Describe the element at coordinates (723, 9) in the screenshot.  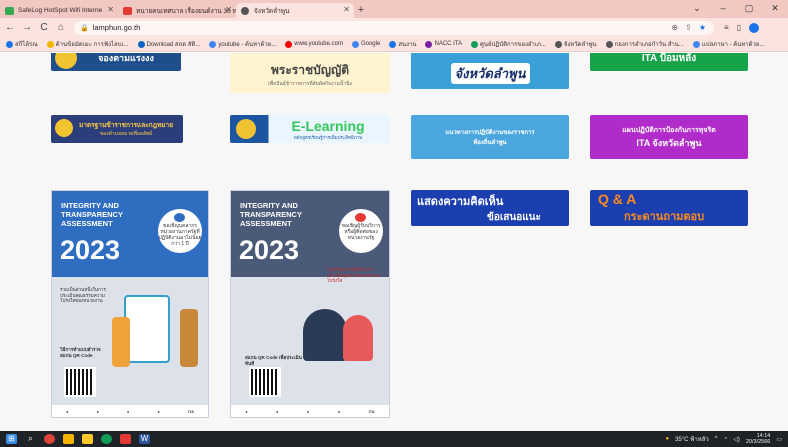
I see `minimize-button: –` at that location.